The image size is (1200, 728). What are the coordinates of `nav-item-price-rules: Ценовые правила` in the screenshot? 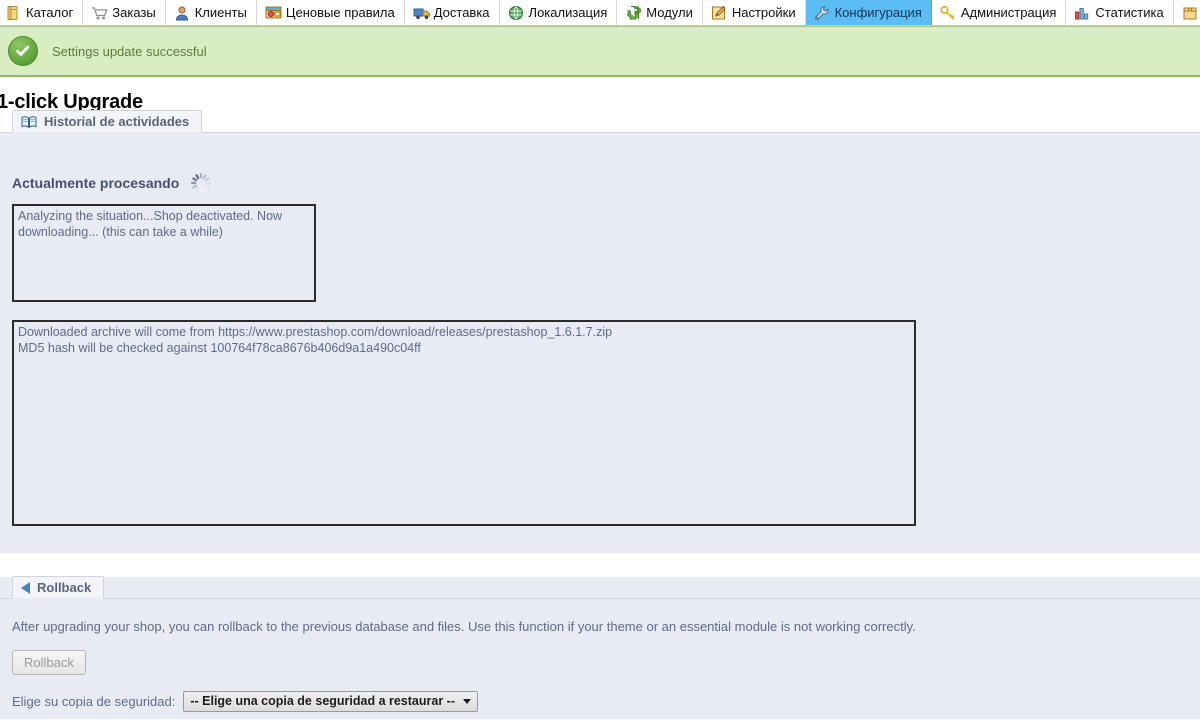 It's located at (331, 12).